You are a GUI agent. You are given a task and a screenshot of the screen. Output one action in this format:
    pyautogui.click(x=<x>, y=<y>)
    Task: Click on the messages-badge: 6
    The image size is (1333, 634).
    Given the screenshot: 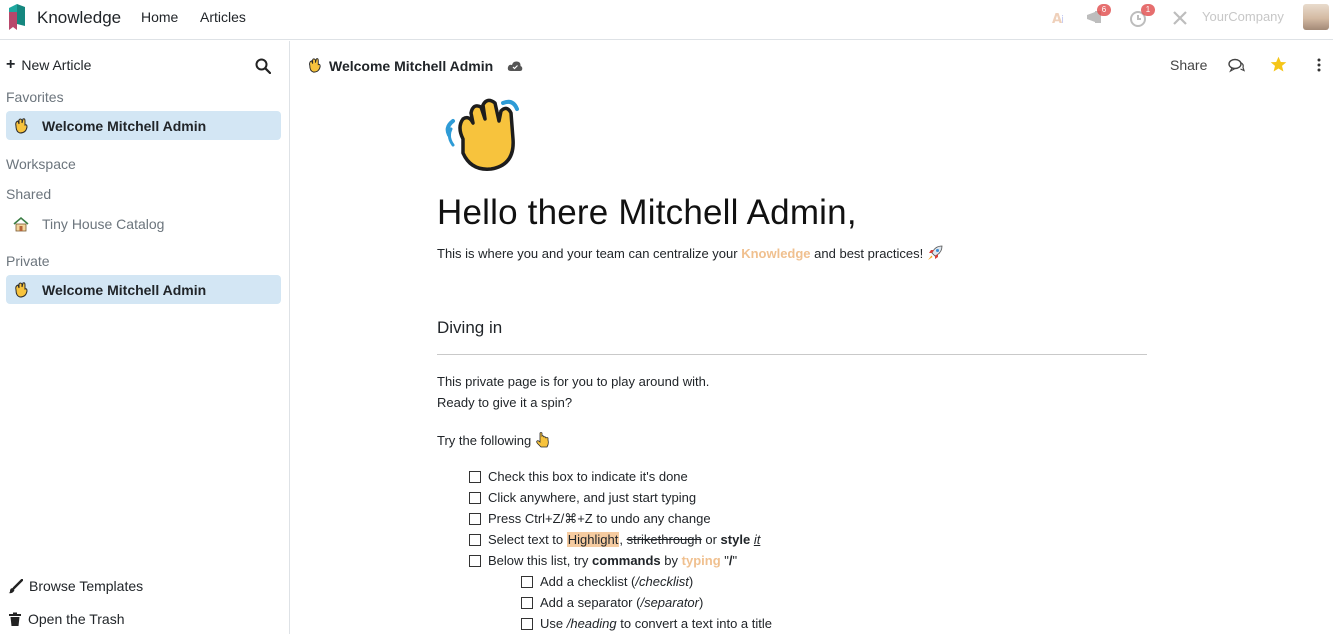 What is the action you would take?
    pyautogui.click(x=1104, y=10)
    